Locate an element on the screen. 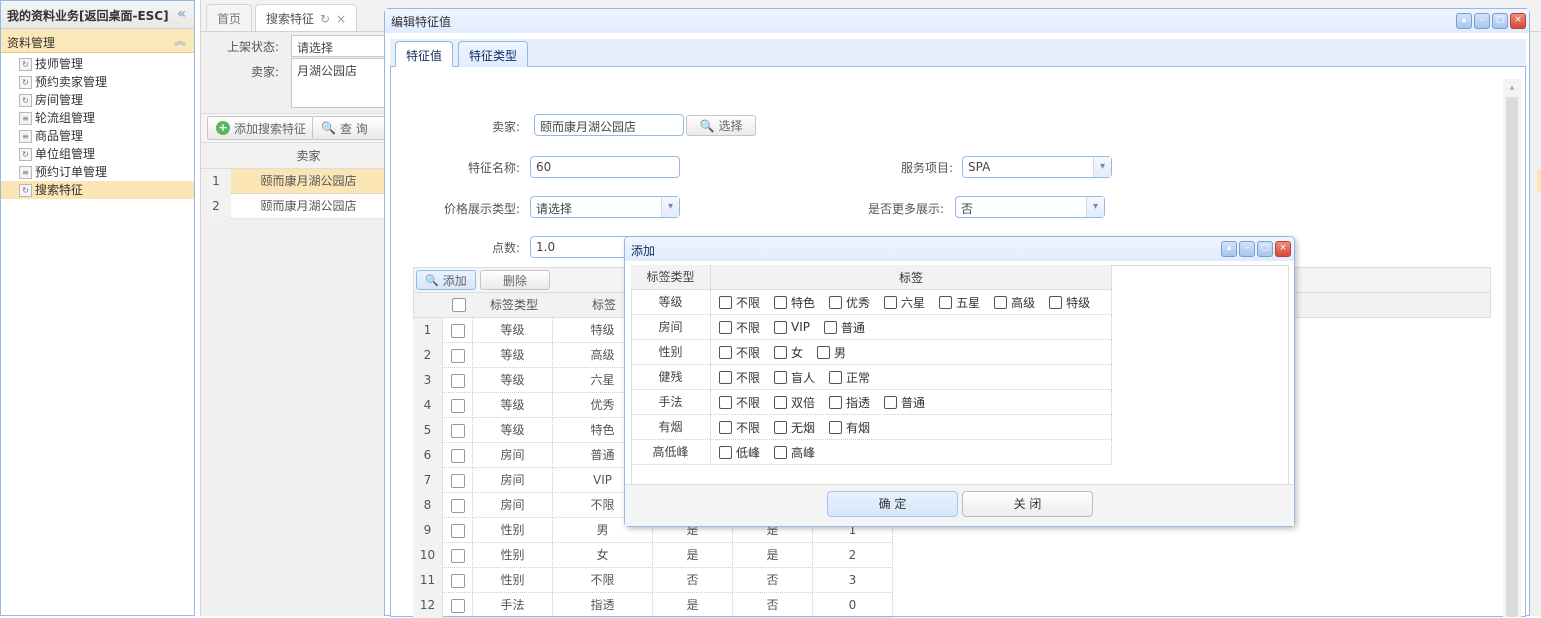  scroll-up-icon: ▴ is located at coordinates (1512, 90).